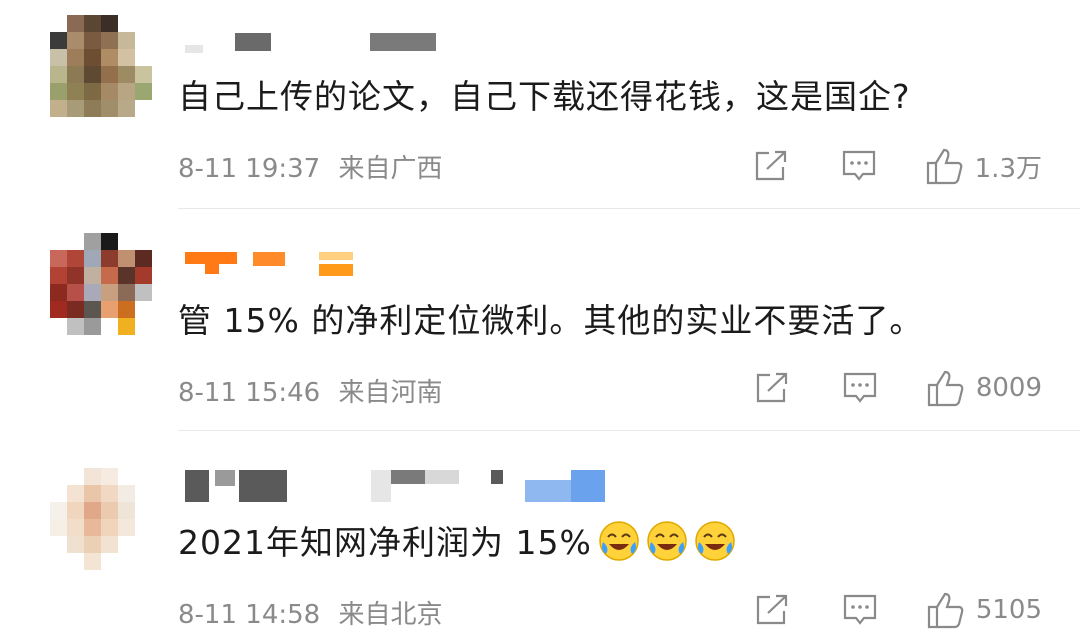 Image resolution: width=1080 pixels, height=643 pixels. What do you see at coordinates (1008, 610) in the screenshot?
I see `like-count: 5105` at bounding box center [1008, 610].